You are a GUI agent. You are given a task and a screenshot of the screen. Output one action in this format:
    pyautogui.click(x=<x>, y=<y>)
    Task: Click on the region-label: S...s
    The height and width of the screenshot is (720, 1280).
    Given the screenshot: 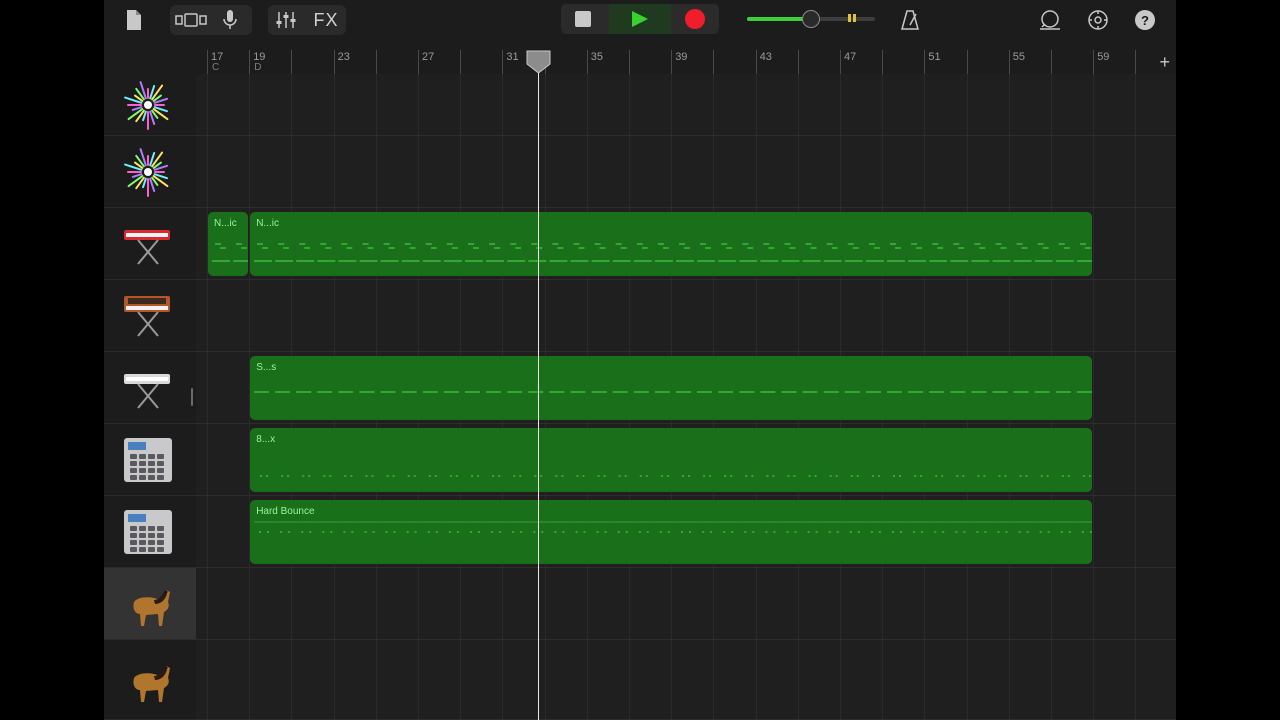 What is the action you would take?
    pyautogui.click(x=266, y=367)
    